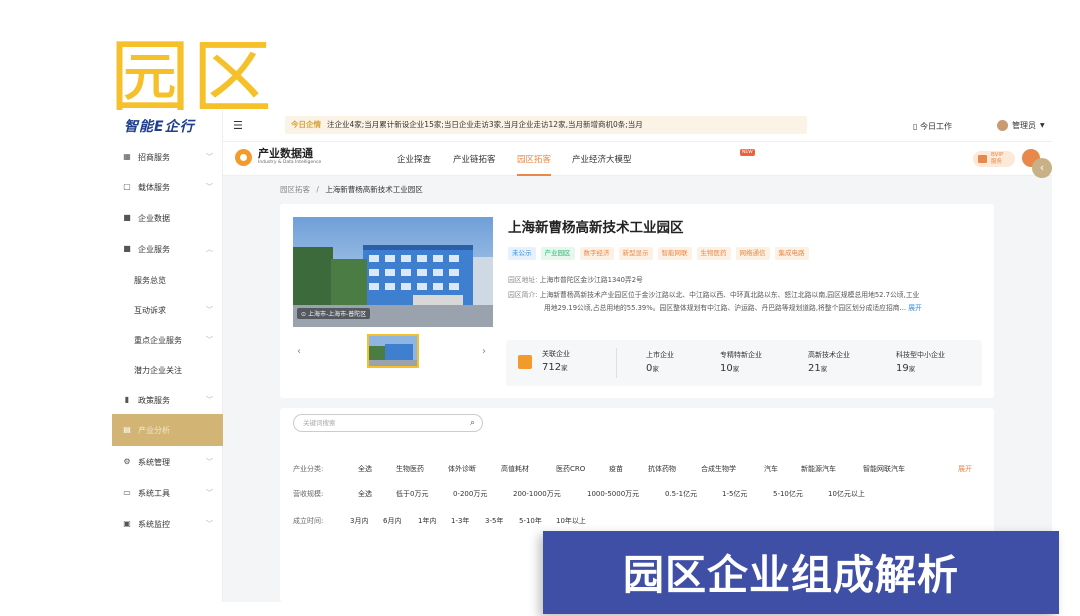 The height and width of the screenshot is (616, 1080). Describe the element at coordinates (741, 362) in the screenshot. I see `stat-specialized: 专精特新企业 10家` at that location.